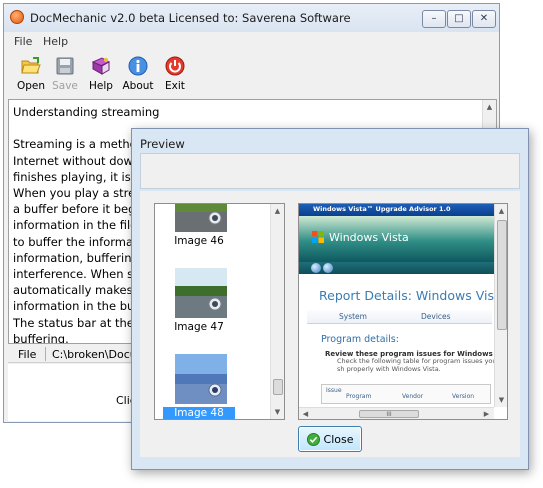 Image resolution: width=543 pixels, height=488 pixels. I want to click on screenshot-grid-col: Version, so click(463, 396).